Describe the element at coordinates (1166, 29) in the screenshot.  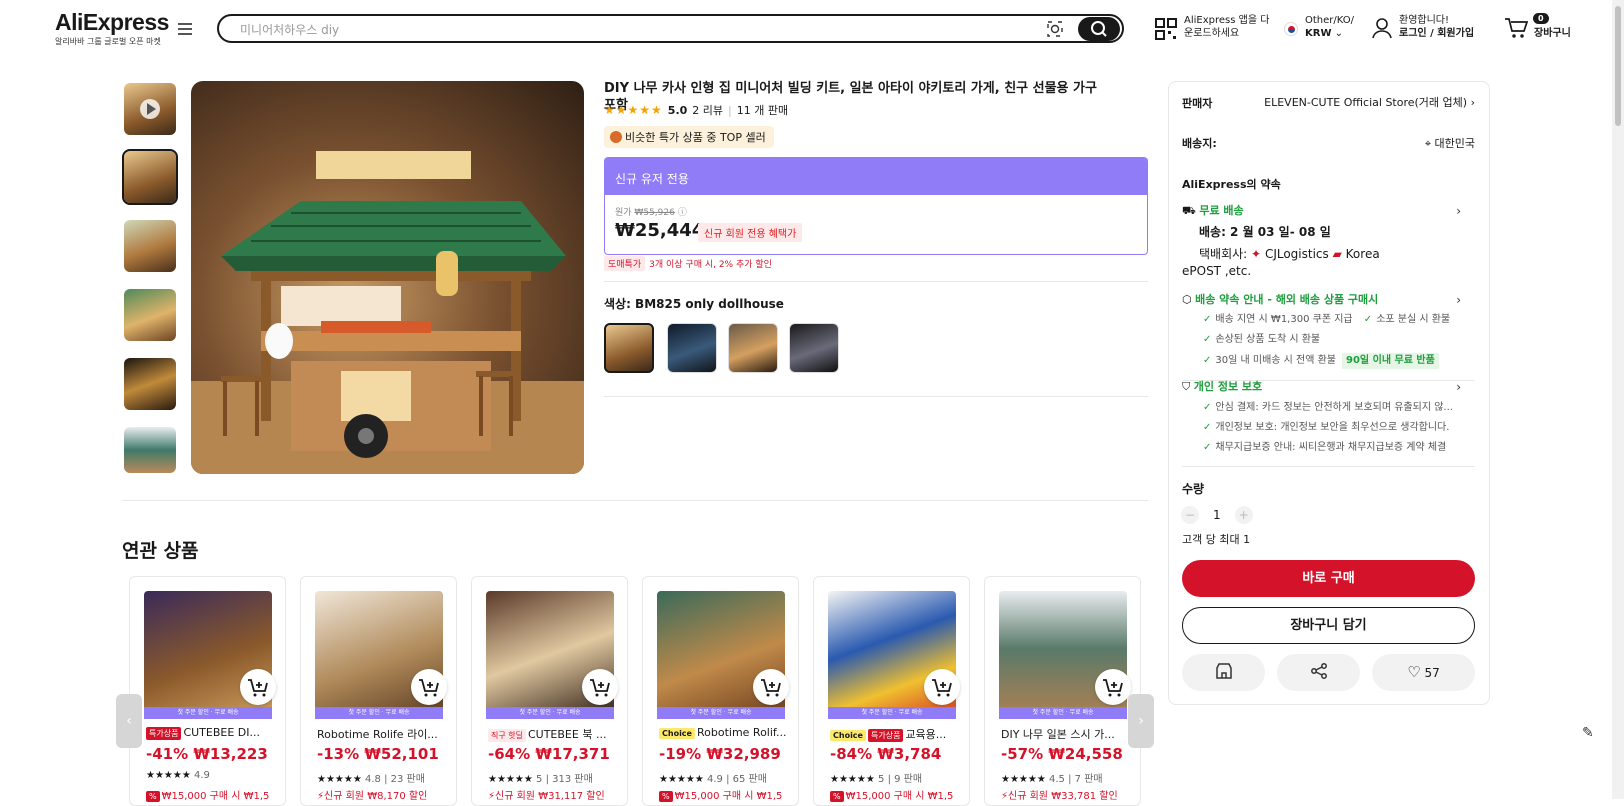
I see `qr-code-icon` at that location.